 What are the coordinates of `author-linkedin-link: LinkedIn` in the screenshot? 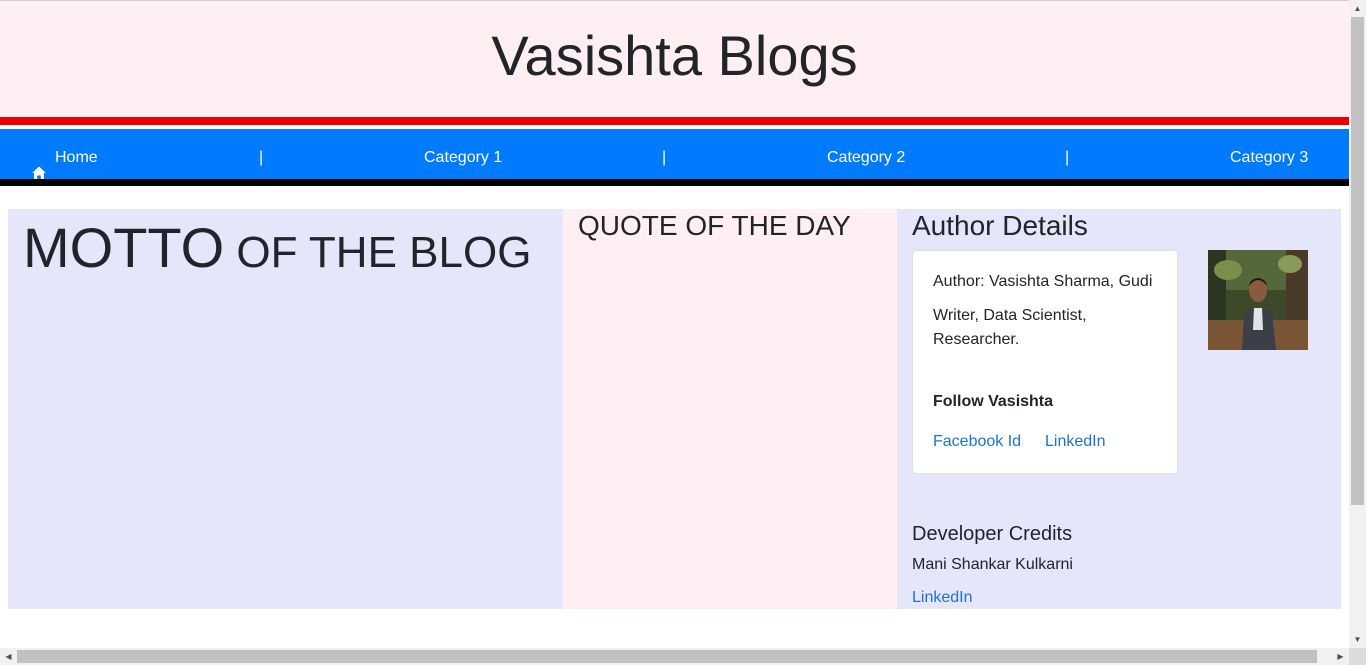 It's located at (1075, 442).